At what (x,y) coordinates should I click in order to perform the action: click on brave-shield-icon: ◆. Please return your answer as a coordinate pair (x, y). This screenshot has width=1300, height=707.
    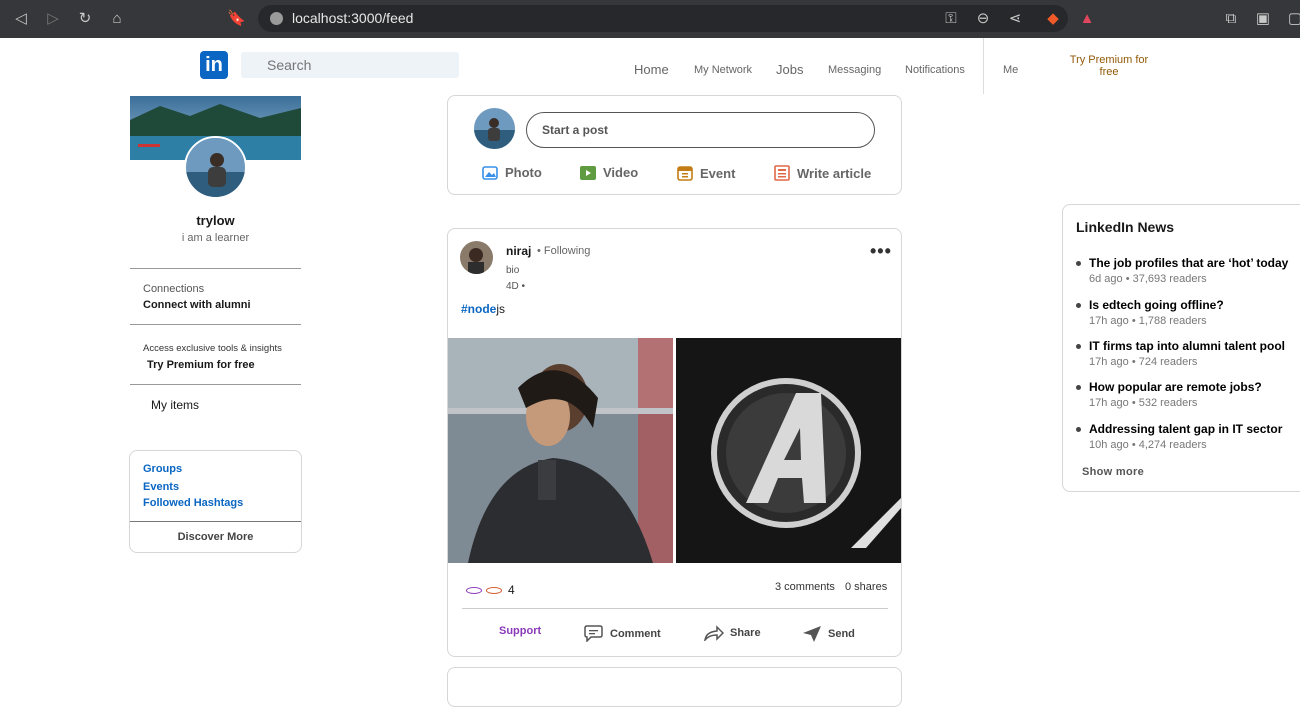
    Looking at the image, I should click on (1053, 19).